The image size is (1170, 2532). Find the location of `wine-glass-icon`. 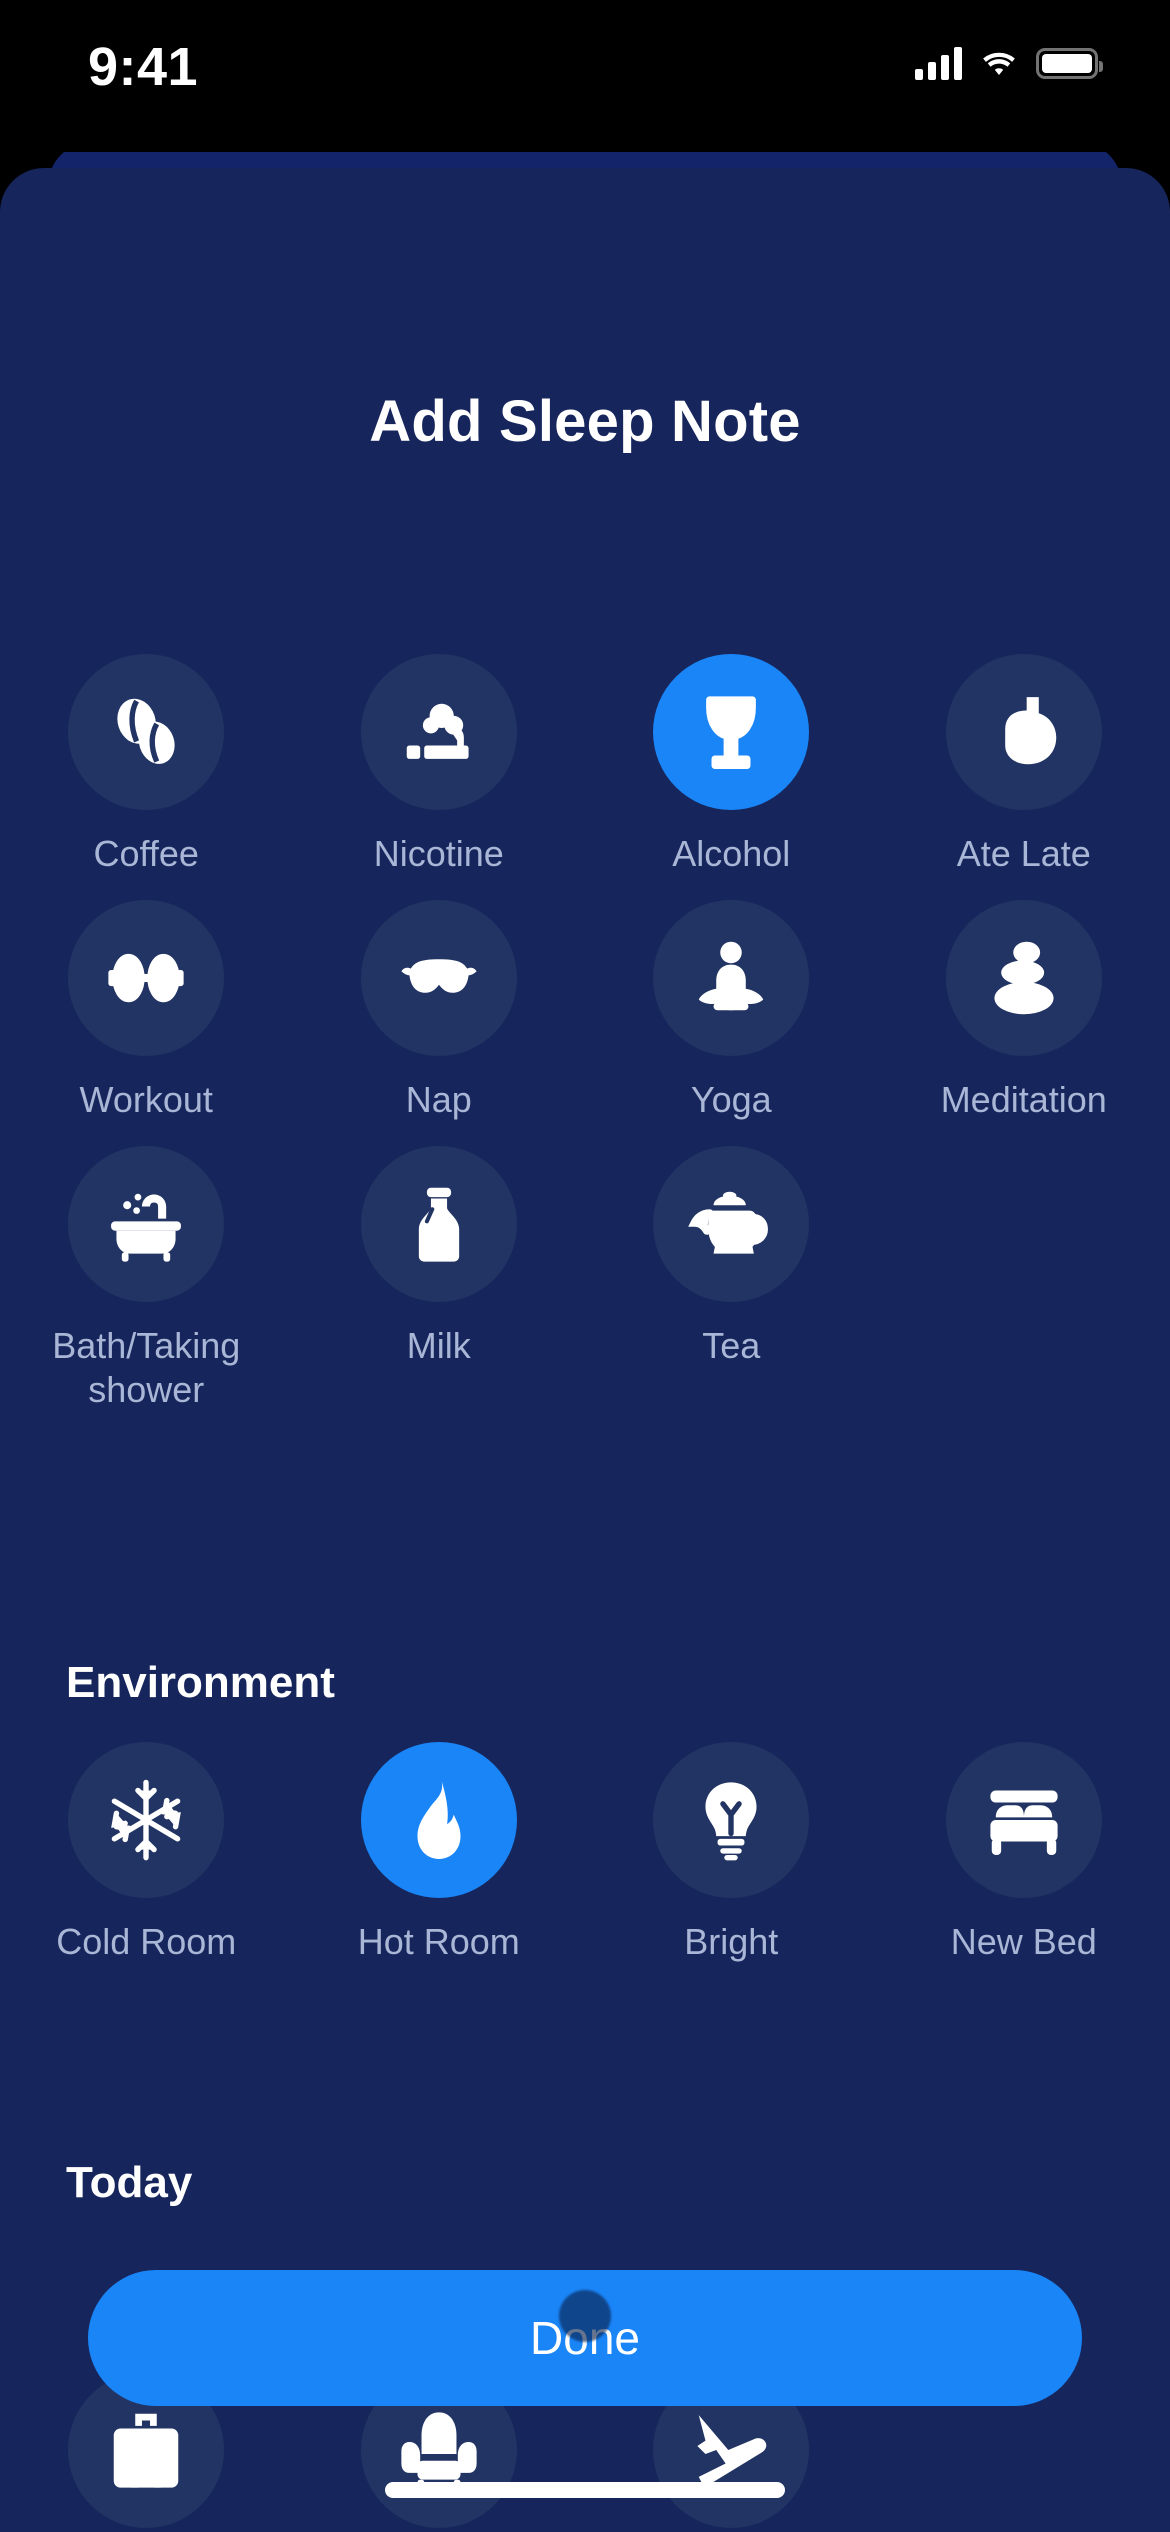

wine-glass-icon is located at coordinates (731, 732).